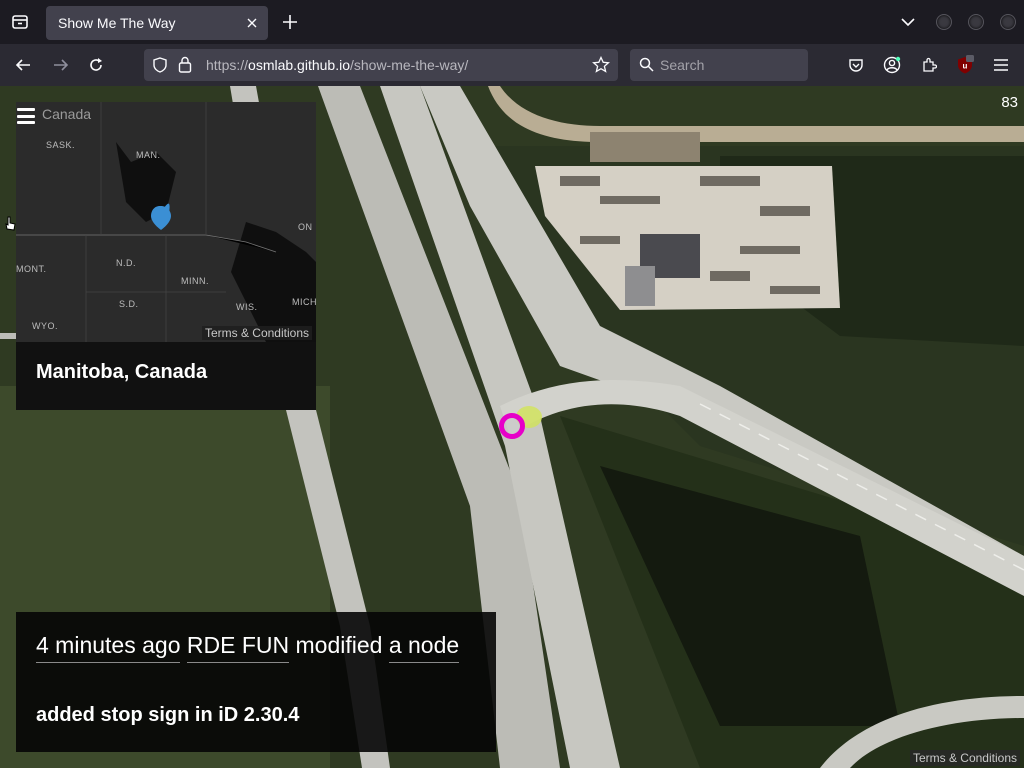 The width and height of the screenshot is (1024, 768). Describe the element at coordinates (892, 65) in the screenshot. I see `account-icon` at that location.